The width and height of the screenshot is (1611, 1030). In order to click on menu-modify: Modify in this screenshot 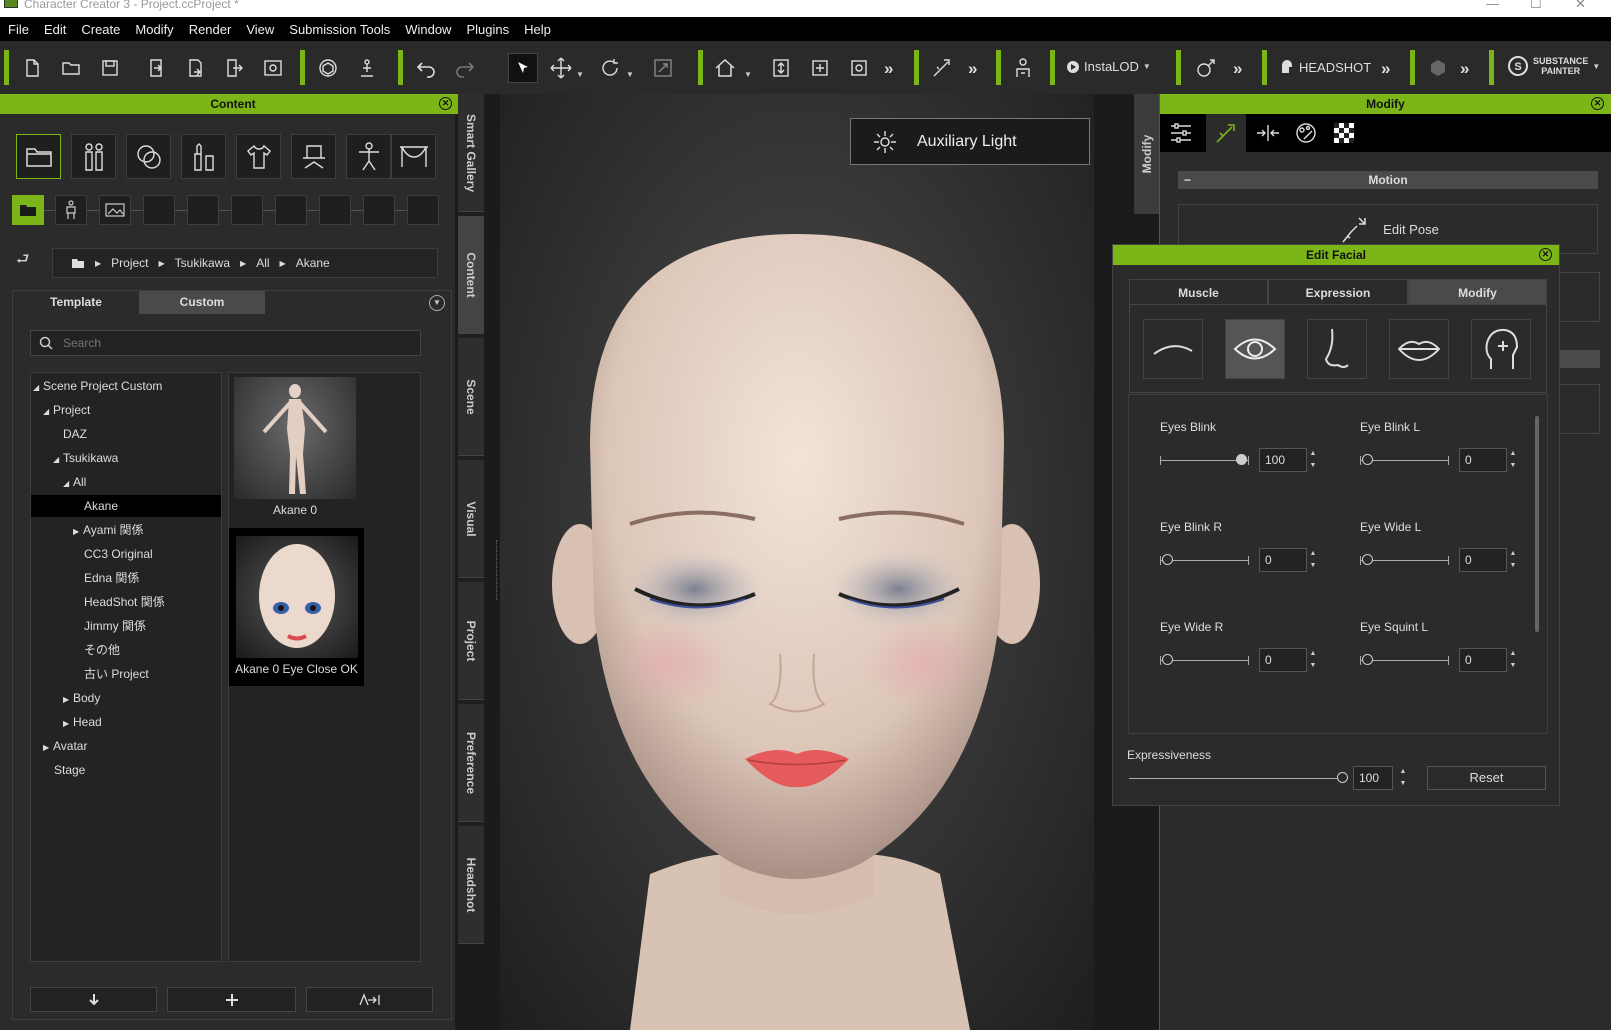, I will do `click(153, 29)`.